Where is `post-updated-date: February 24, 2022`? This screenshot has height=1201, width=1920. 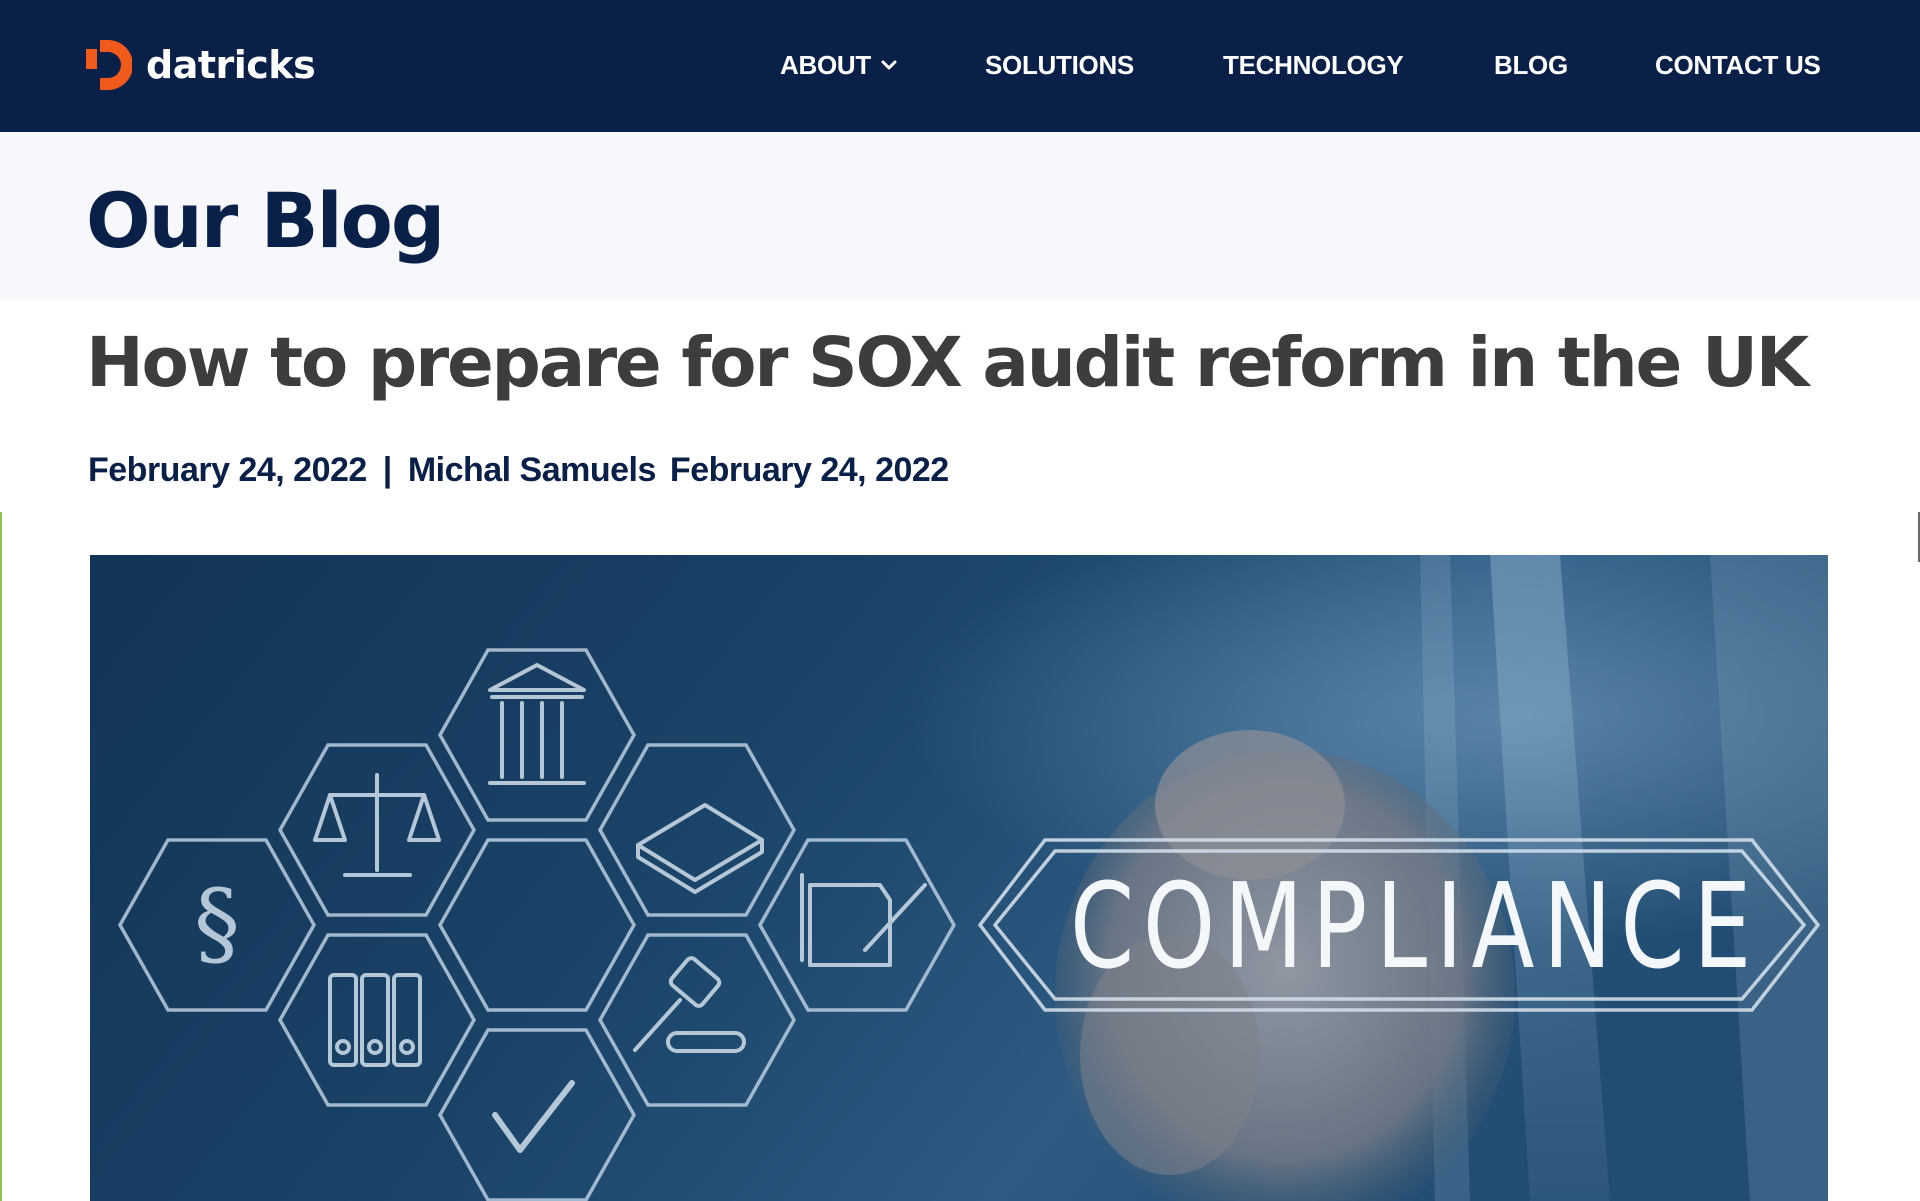
post-updated-date: February 24, 2022 is located at coordinates (809, 469).